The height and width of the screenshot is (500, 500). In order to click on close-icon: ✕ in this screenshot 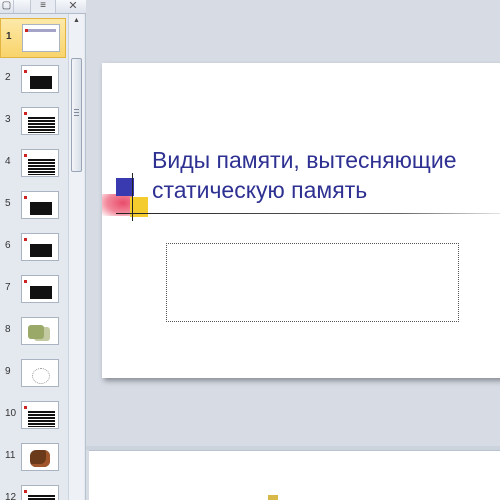, I will do `click(73, 6)`.